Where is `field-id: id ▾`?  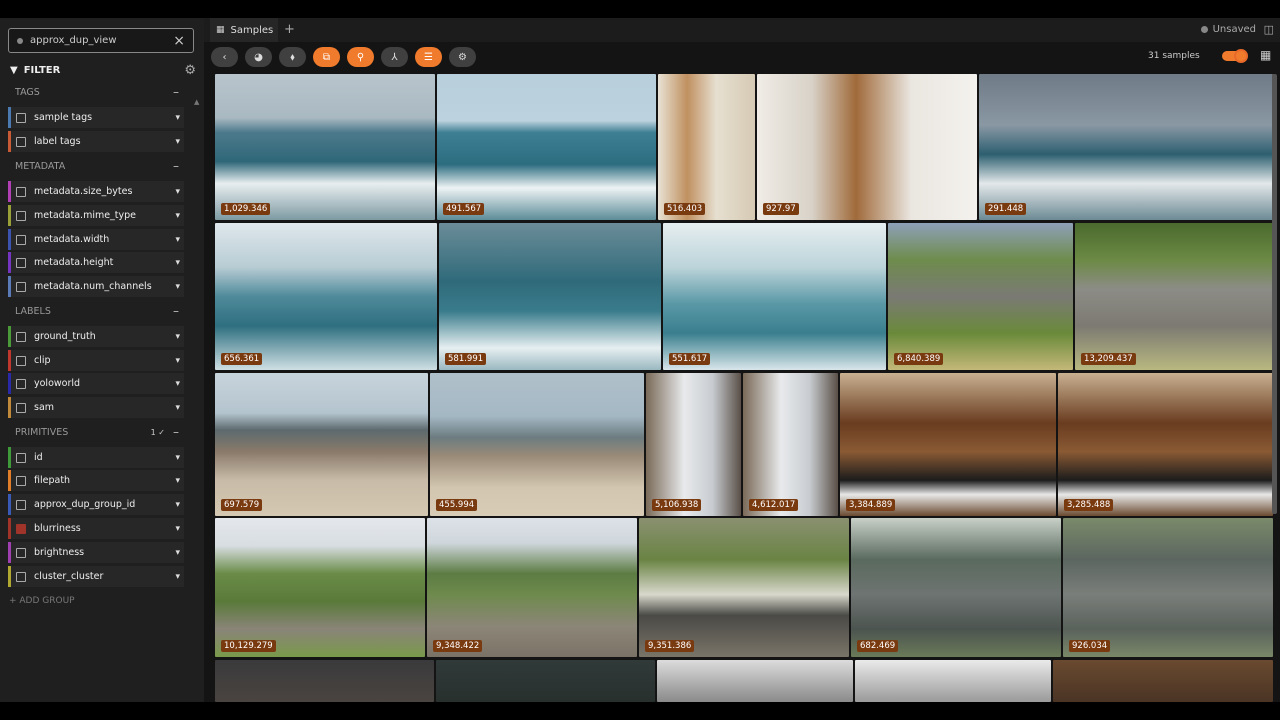
field-id: id ▾ is located at coordinates (96, 457).